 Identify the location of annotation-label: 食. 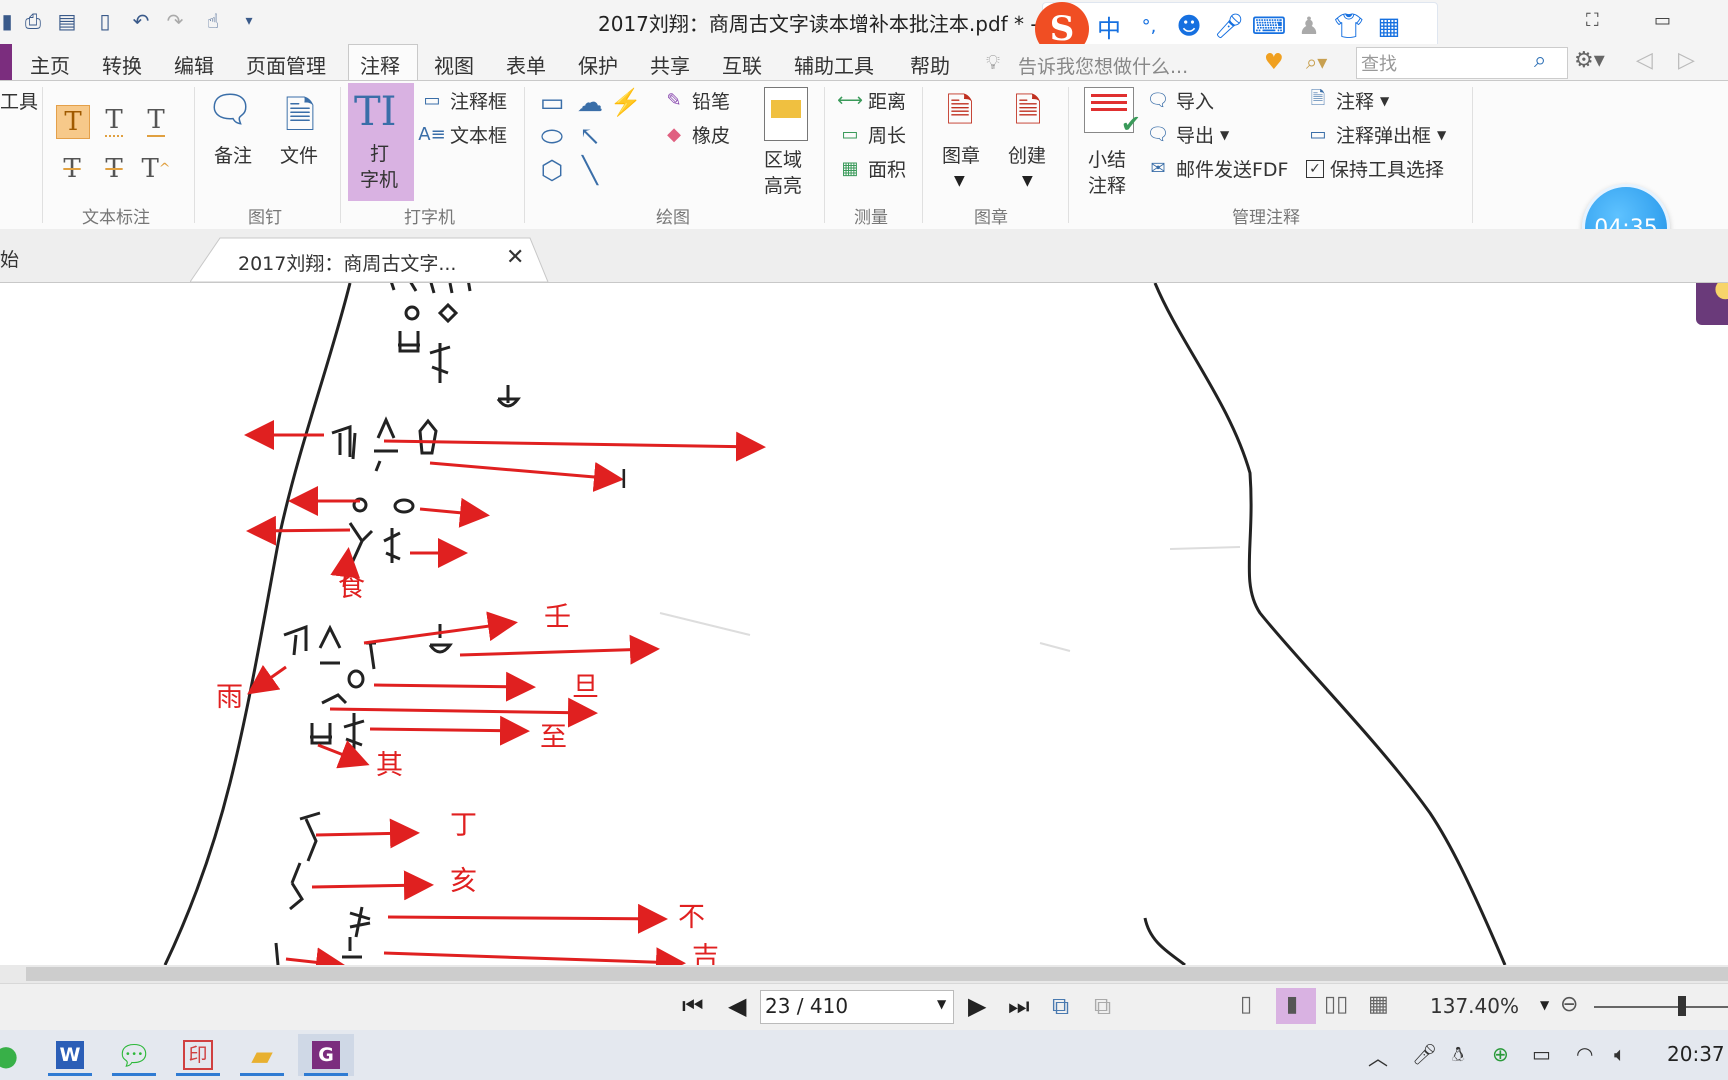
(351, 584).